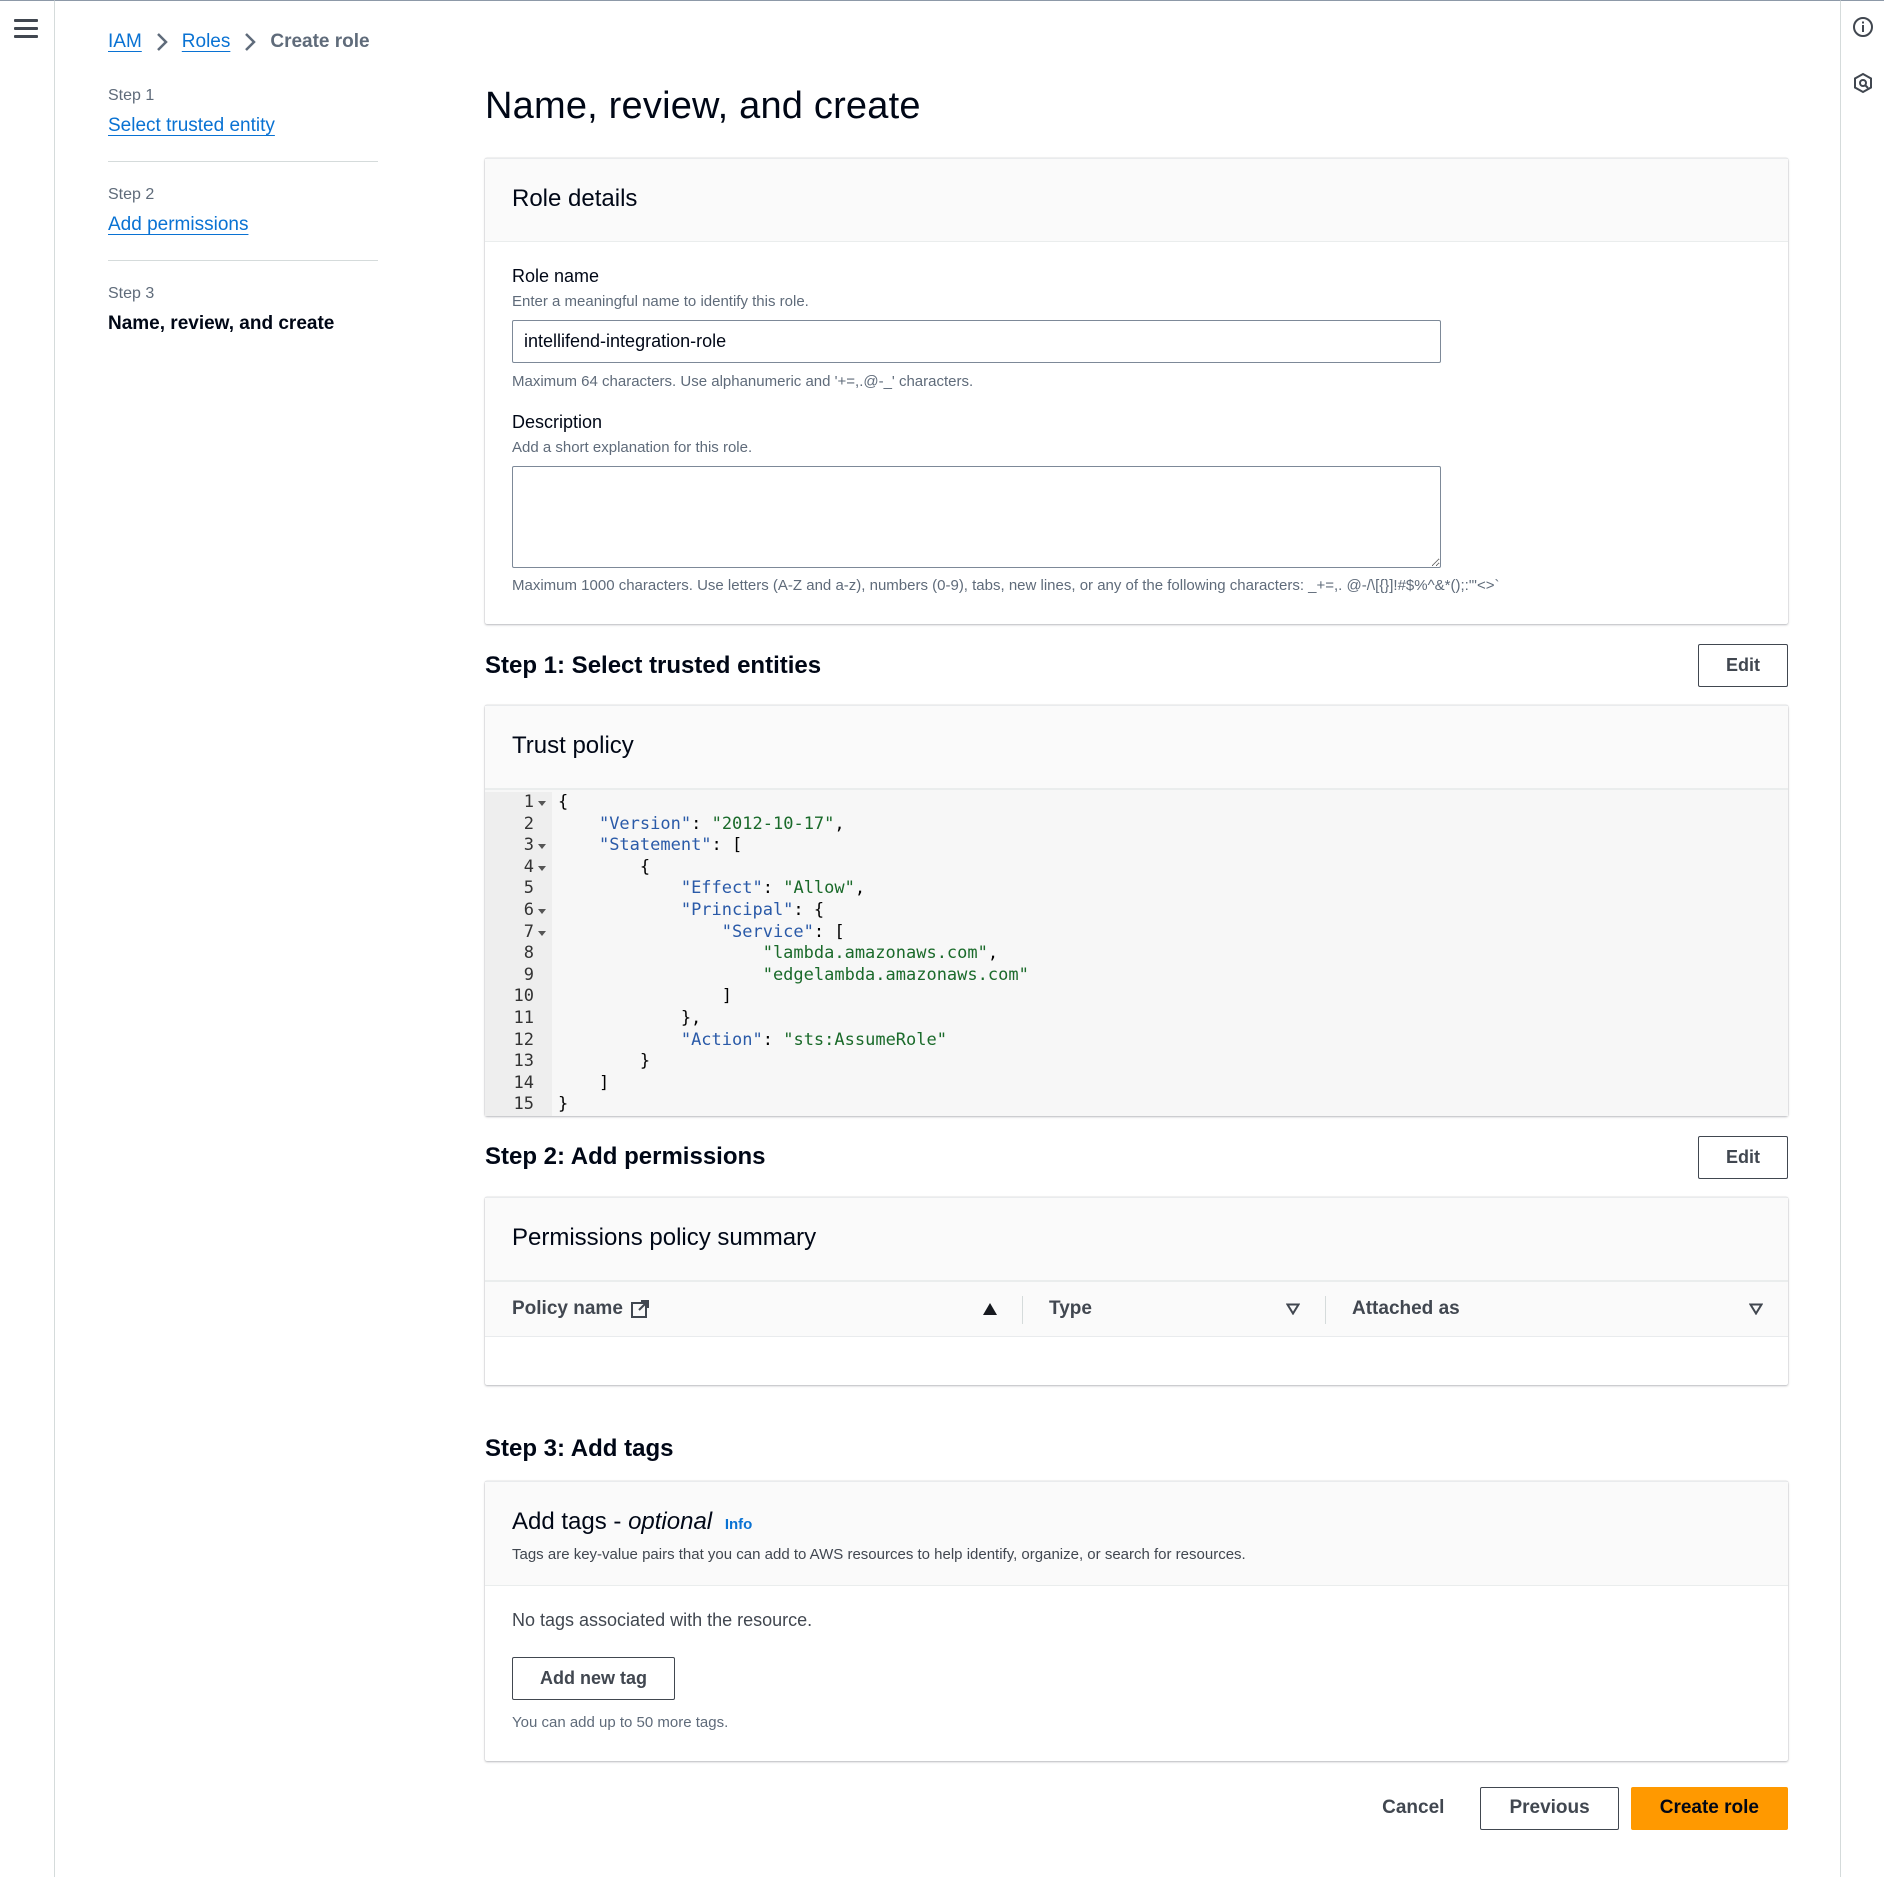 This screenshot has height=1877, width=1884. Describe the element at coordinates (523, 1017) in the screenshot. I see `line-number: 11` at that location.